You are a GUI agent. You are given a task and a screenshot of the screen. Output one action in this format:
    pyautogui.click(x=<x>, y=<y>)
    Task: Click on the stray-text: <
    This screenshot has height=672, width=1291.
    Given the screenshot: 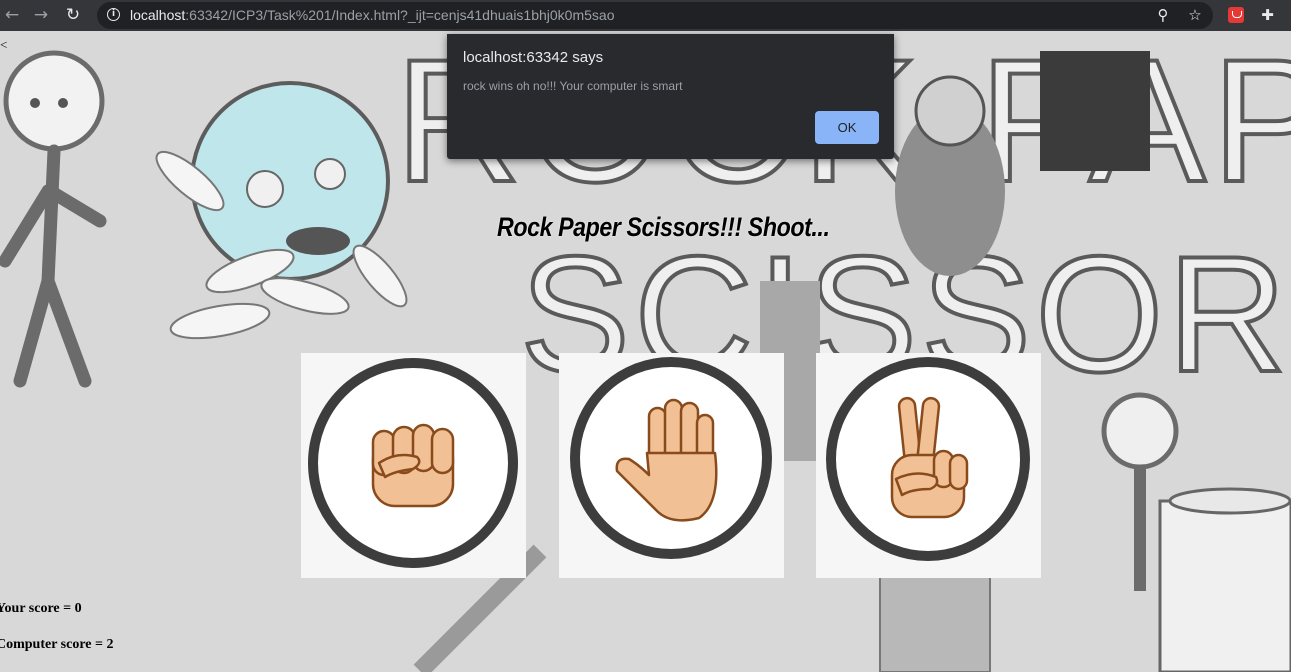 What is the action you would take?
    pyautogui.click(x=4, y=44)
    